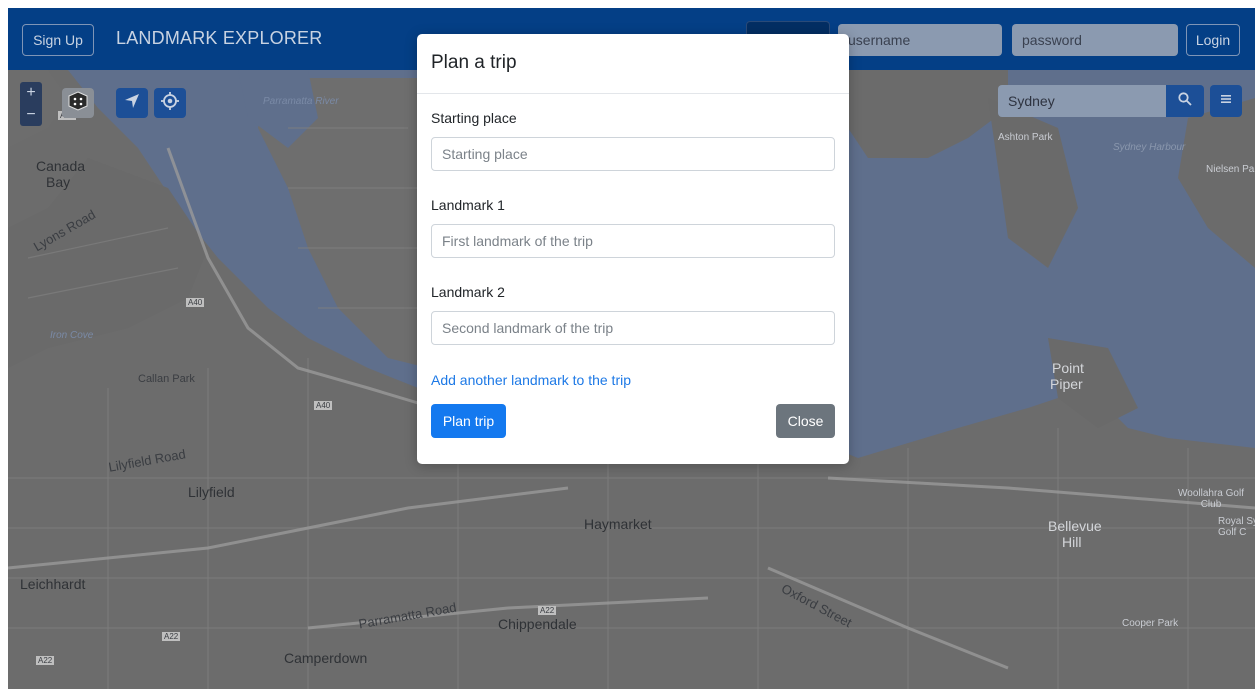 This screenshot has width=1255, height=689. Describe the element at coordinates (633, 64) in the screenshot. I see `modal-header: Plan a trip` at that location.